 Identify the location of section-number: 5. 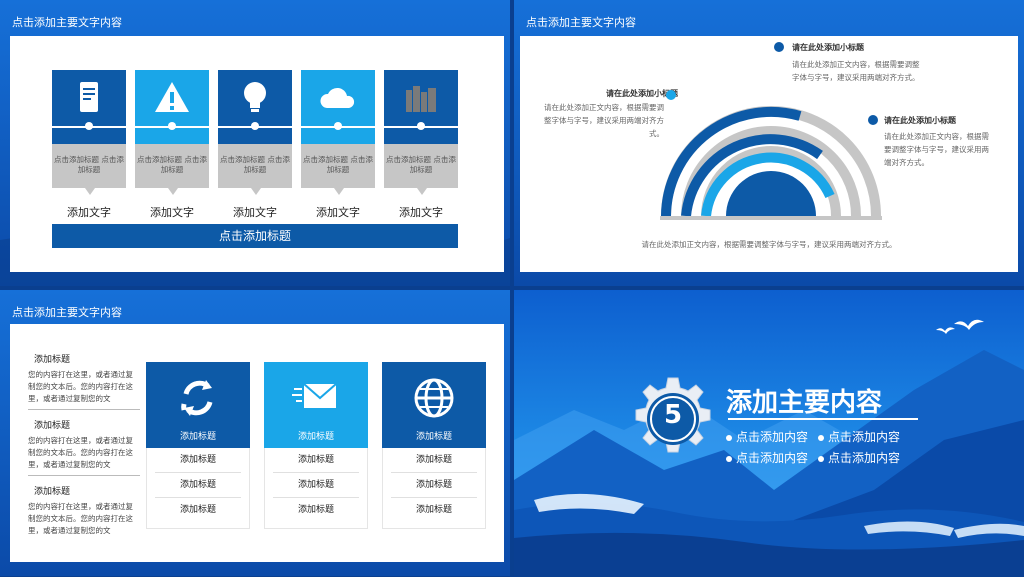
(673, 415).